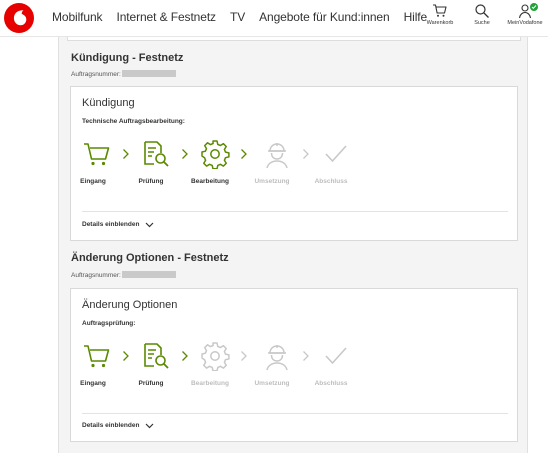 This screenshot has width=548, height=453. I want to click on vodafone-logo-icon, so click(19, 18).